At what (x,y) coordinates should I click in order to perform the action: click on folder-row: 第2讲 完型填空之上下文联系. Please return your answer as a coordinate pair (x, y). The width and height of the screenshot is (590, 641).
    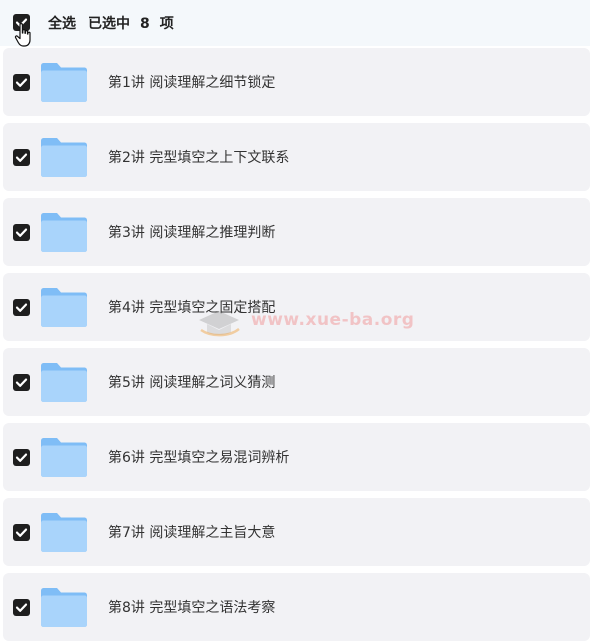
    Looking at the image, I should click on (296, 157).